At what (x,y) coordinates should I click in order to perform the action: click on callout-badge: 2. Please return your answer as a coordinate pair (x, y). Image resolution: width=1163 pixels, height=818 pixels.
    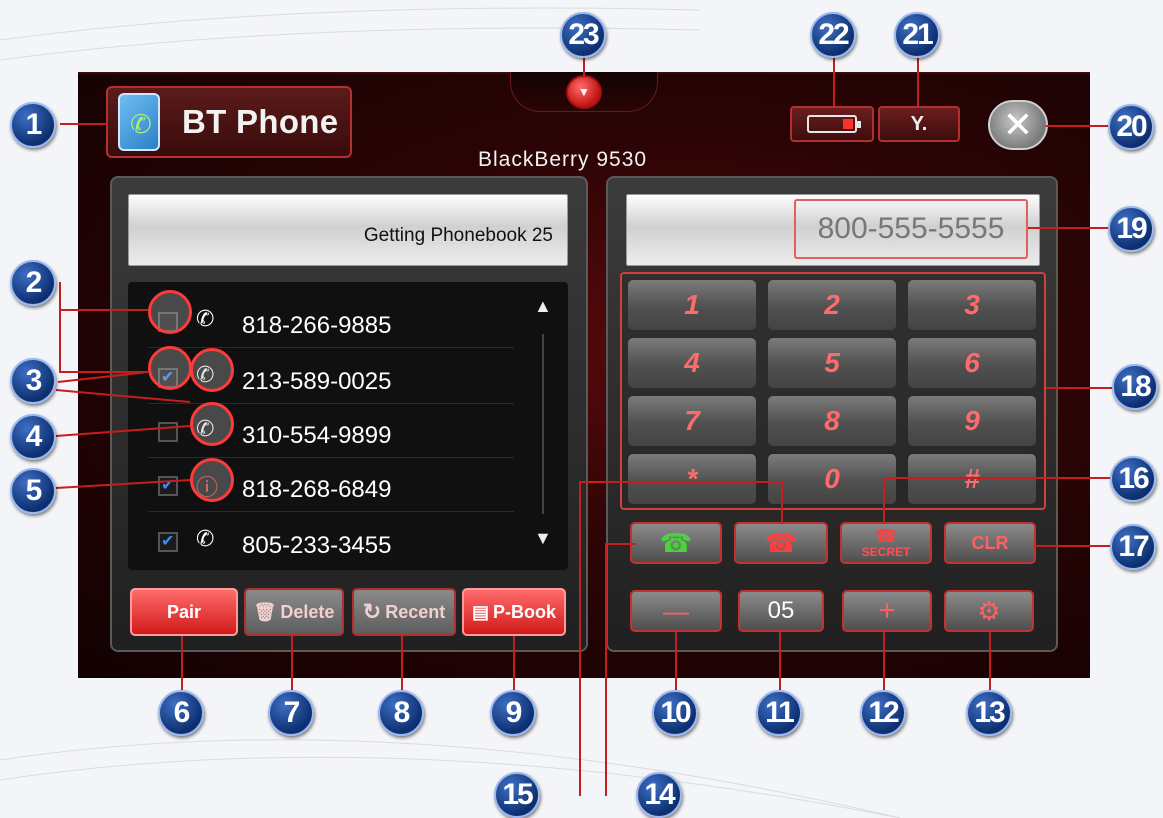
    Looking at the image, I should click on (33, 283).